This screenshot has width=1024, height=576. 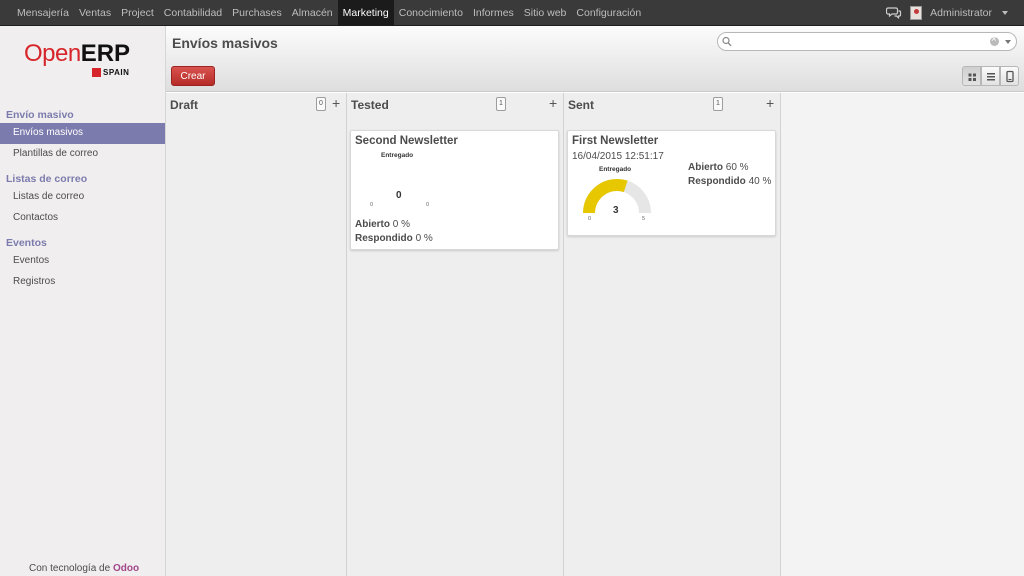 What do you see at coordinates (994, 40) in the screenshot?
I see `clear-search-icon` at bounding box center [994, 40].